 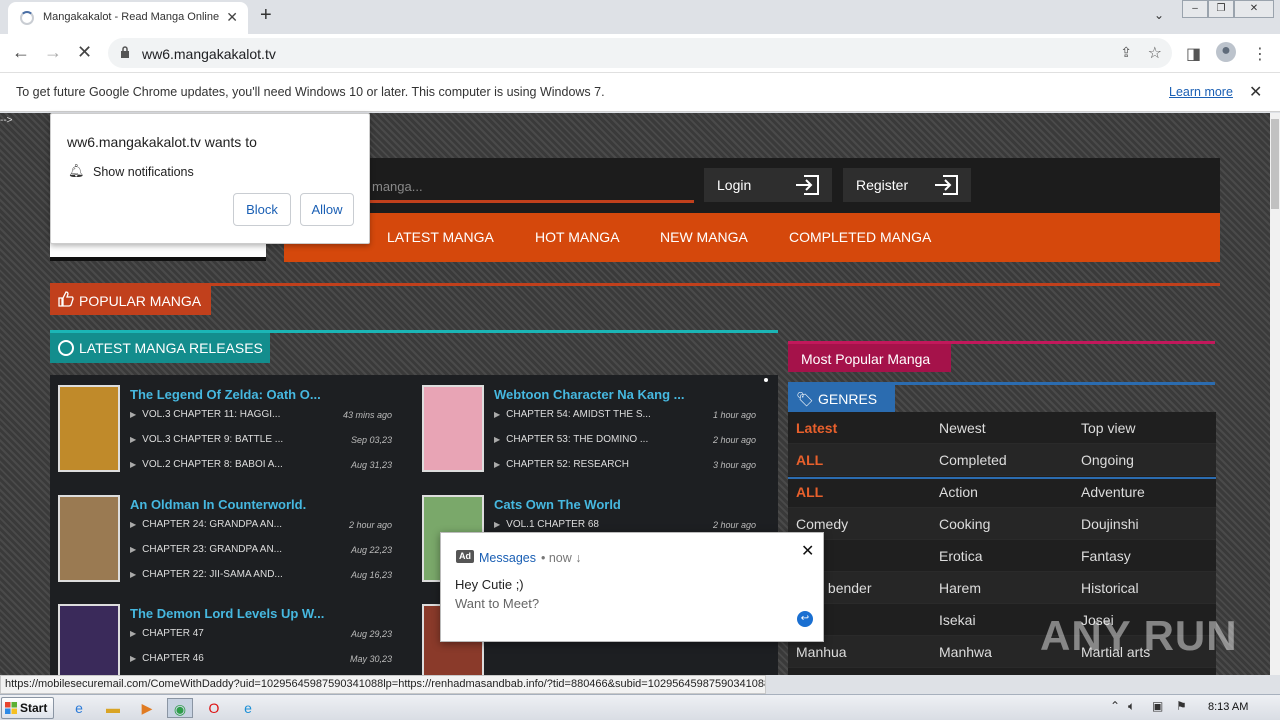 I want to click on media-player-icon: ▶, so click(x=147, y=708).